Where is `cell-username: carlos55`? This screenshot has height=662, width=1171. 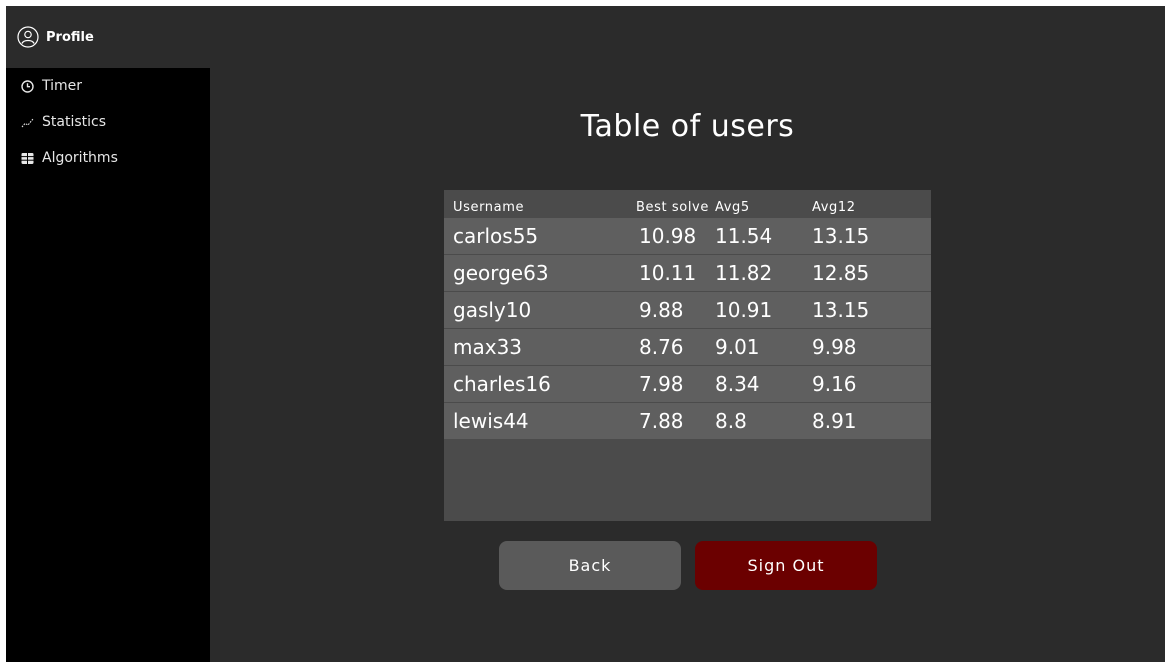 cell-username: carlos55 is located at coordinates (496, 236).